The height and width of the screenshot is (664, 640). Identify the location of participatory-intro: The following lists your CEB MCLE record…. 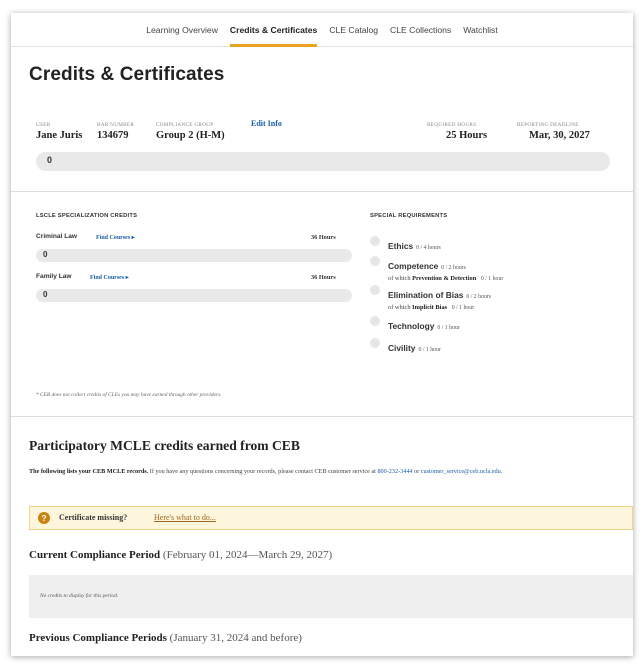
(324, 472).